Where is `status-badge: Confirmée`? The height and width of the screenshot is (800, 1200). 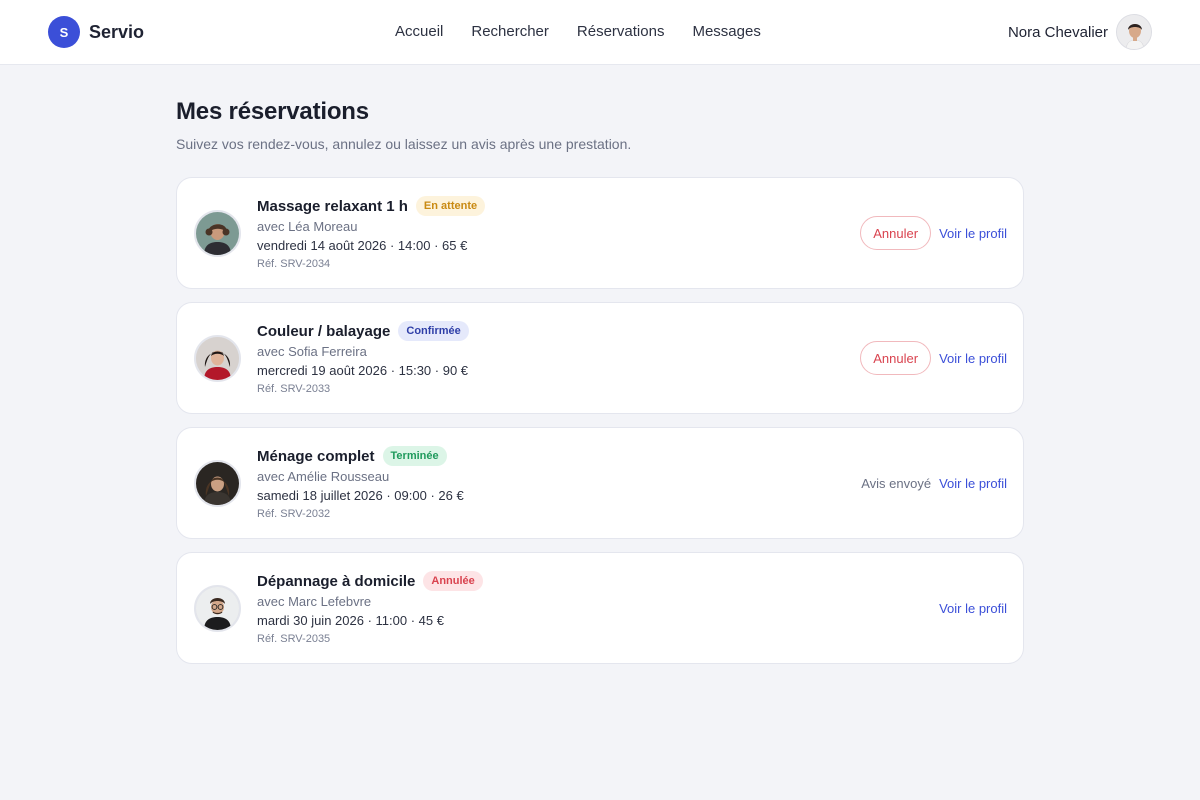 status-badge: Confirmée is located at coordinates (433, 331).